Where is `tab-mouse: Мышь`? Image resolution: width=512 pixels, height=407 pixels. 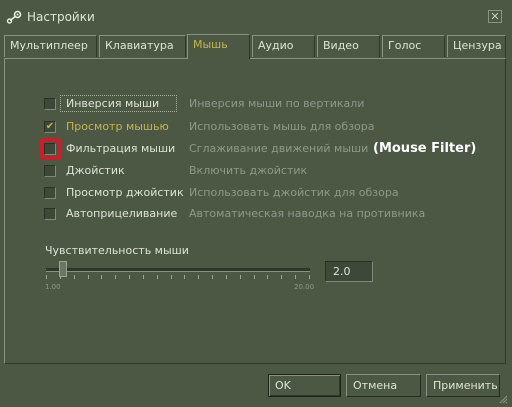
tab-mouse: Мышь is located at coordinates (218, 46).